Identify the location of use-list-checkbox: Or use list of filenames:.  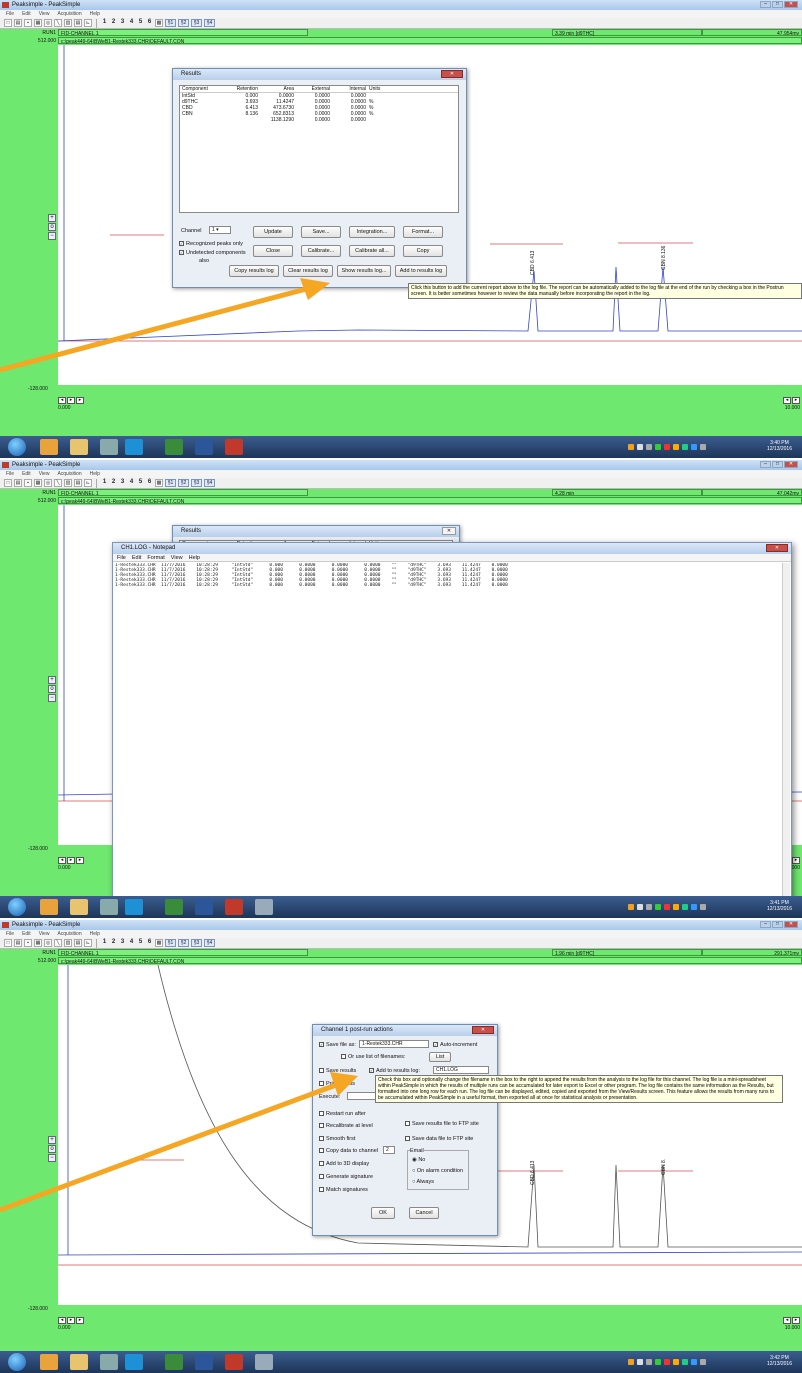
(373, 1057).